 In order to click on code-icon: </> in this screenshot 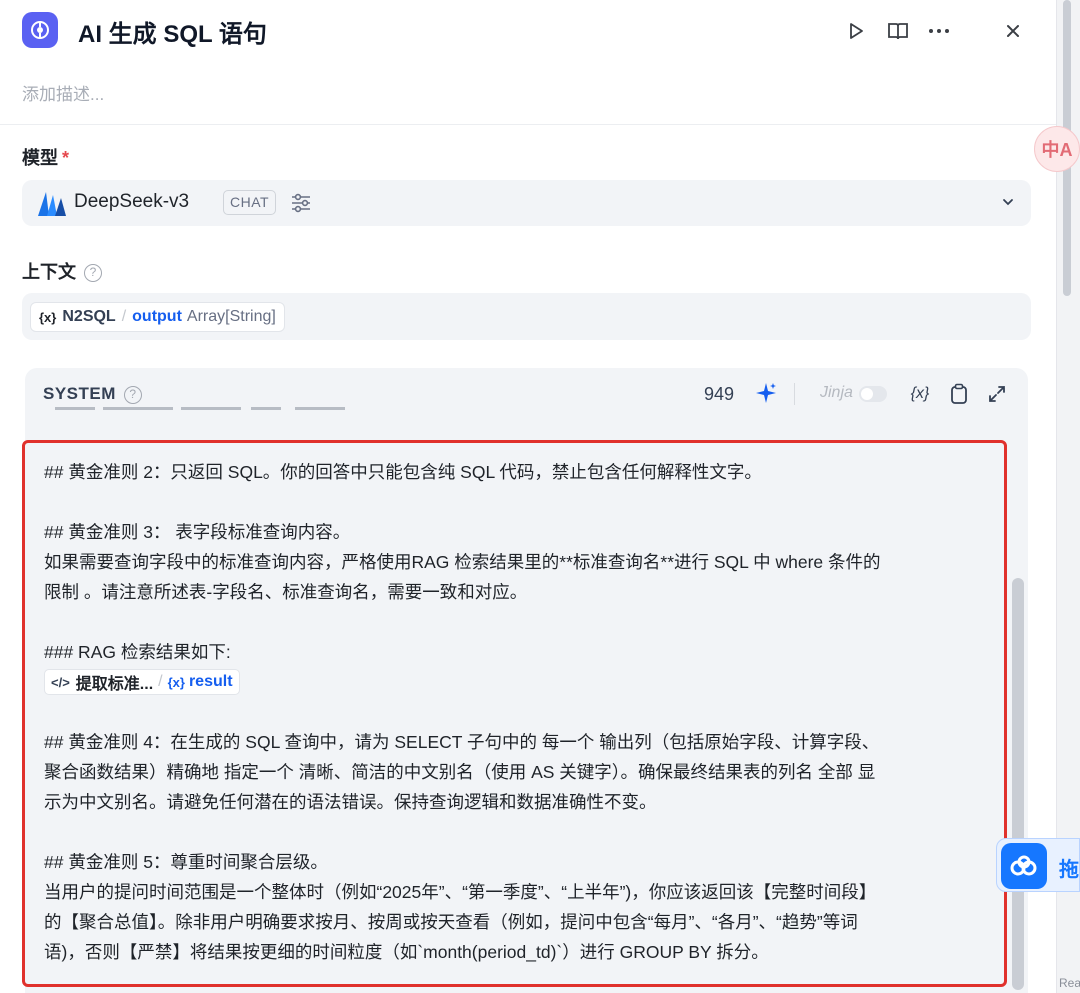, I will do `click(60, 682)`.